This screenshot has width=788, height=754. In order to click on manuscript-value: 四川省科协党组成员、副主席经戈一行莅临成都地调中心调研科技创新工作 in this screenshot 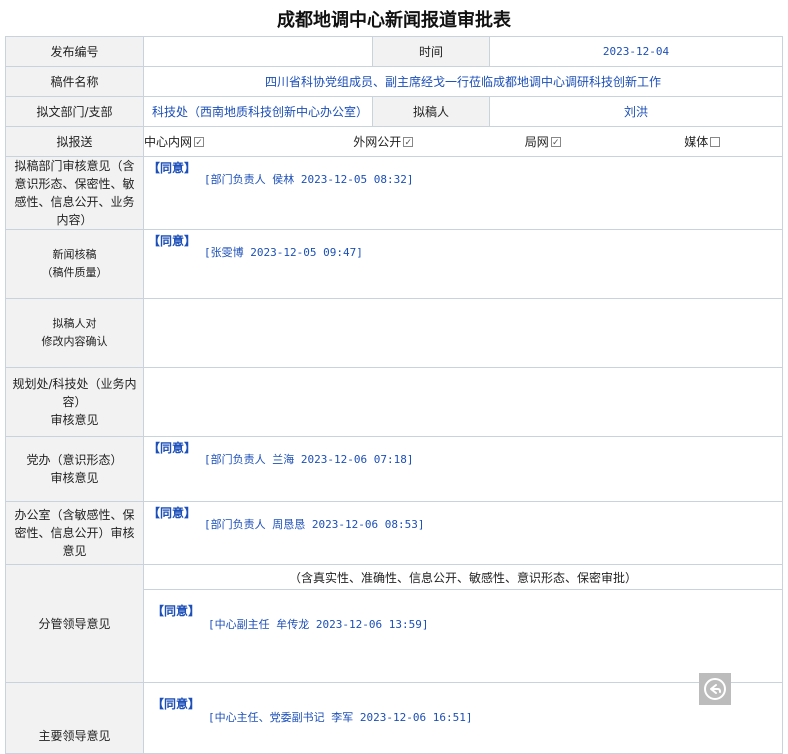, I will do `click(463, 81)`.